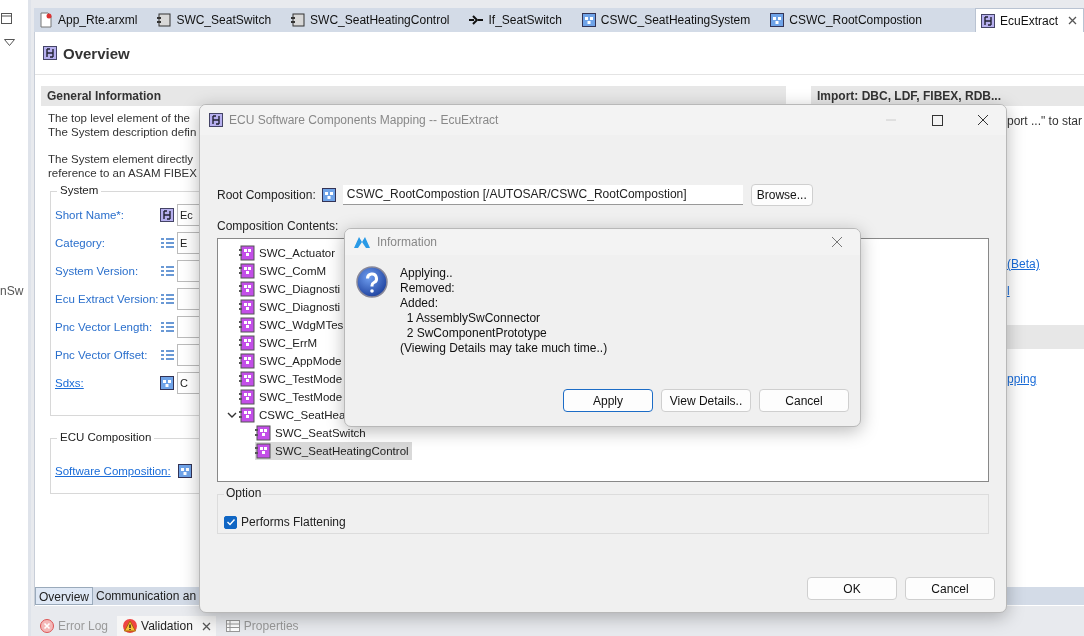 The image size is (1084, 636). Describe the element at coordinates (107, 355) in the screenshot. I see `field-label: Pnc Vector Offset:` at that location.